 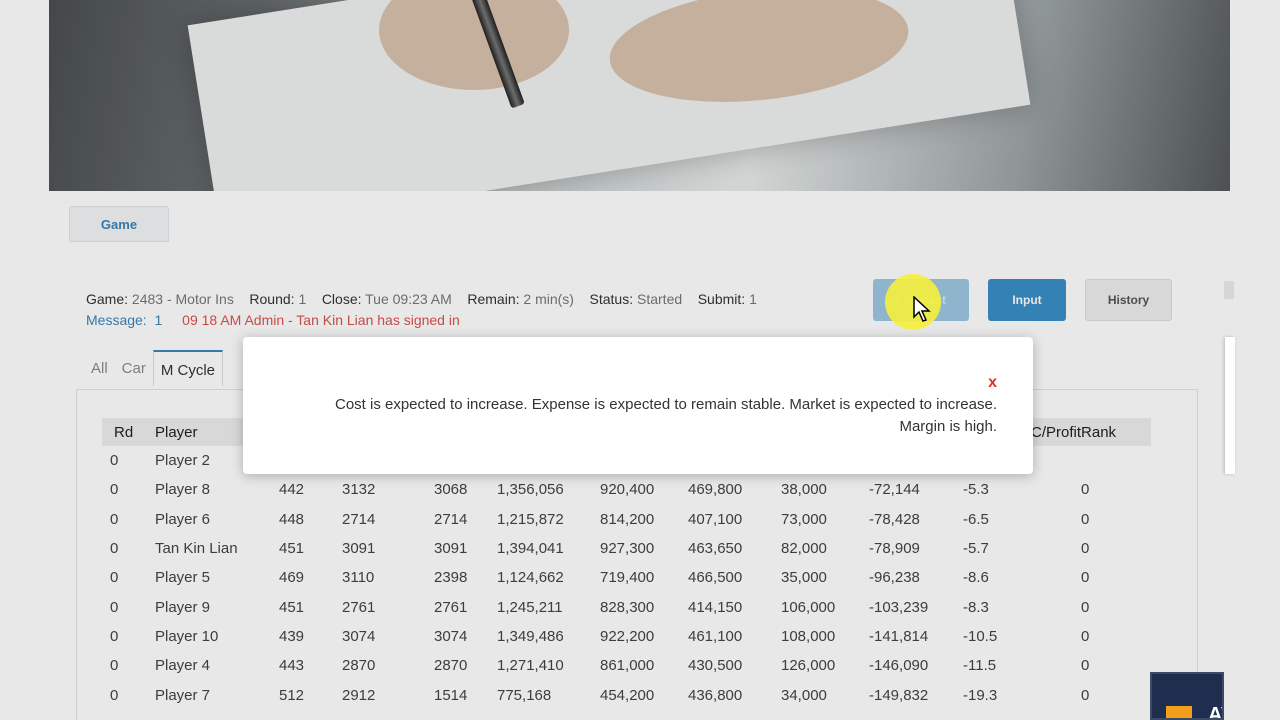 What do you see at coordinates (1215, 712) in the screenshot?
I see `badge-text: AV` at bounding box center [1215, 712].